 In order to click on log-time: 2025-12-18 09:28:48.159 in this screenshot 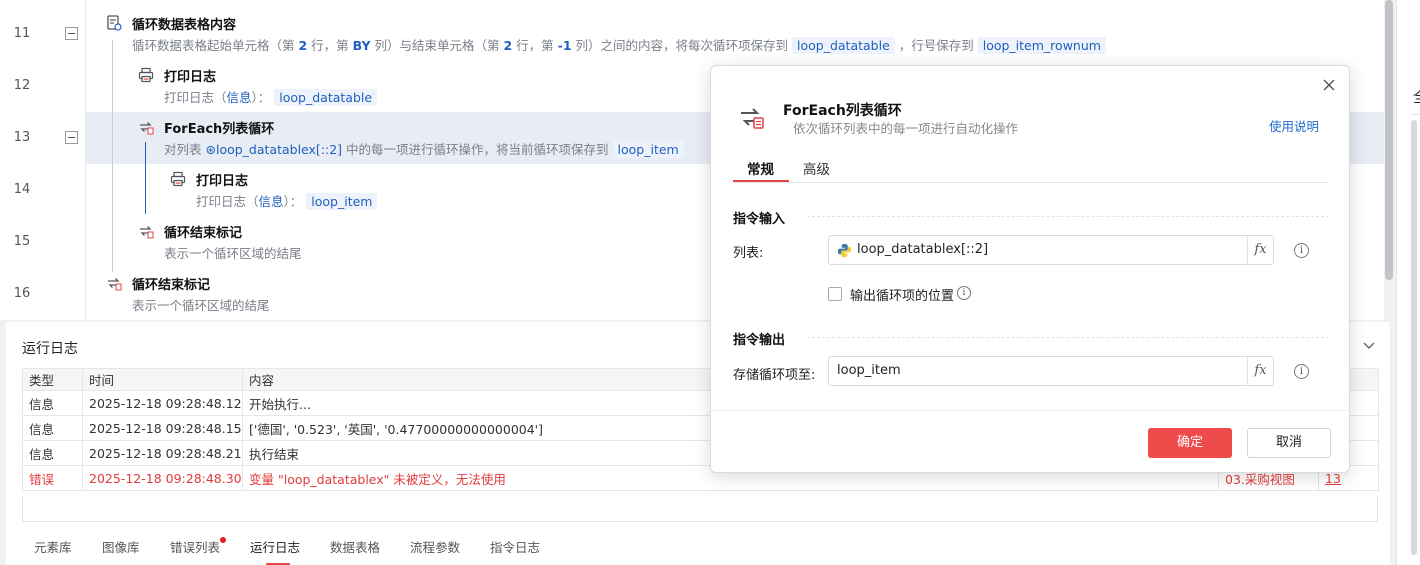, I will do `click(162, 428)`.